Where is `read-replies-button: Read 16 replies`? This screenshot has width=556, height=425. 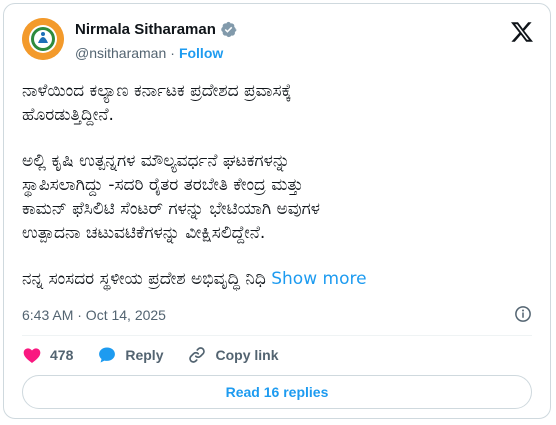 read-replies-button: Read 16 replies is located at coordinates (277, 392).